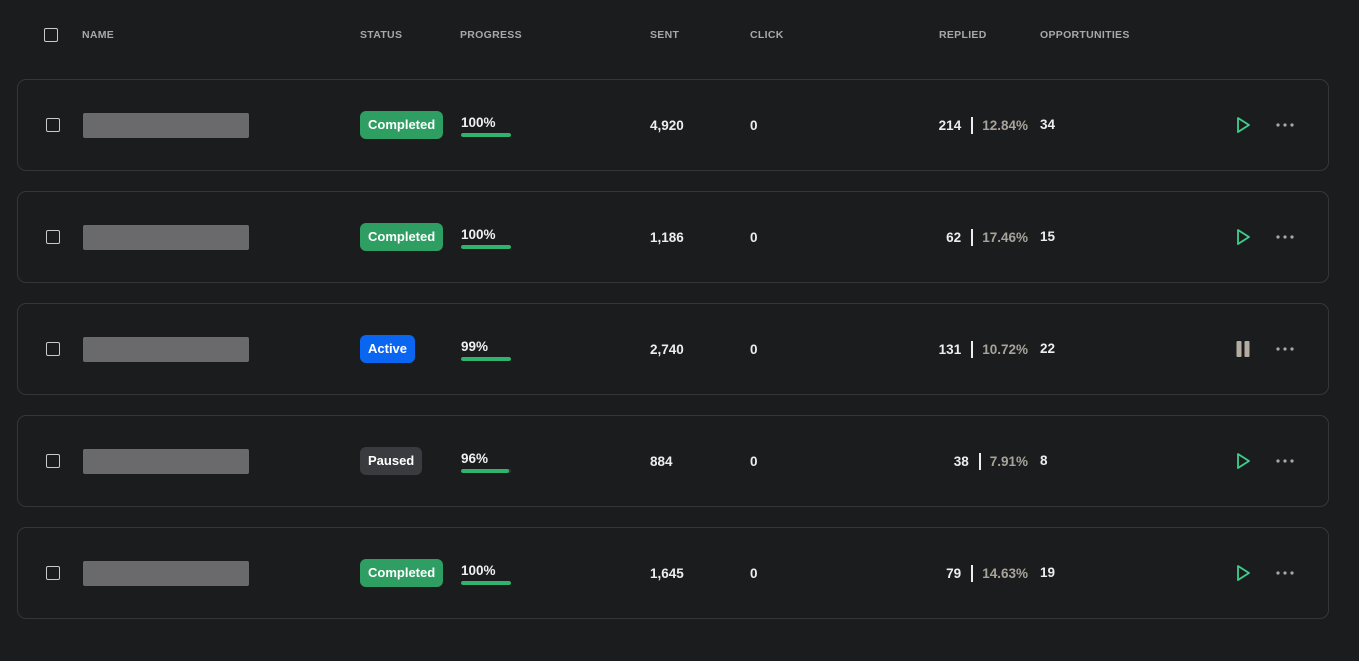 Image resolution: width=1359 pixels, height=661 pixels. I want to click on sent-count: 1,186, so click(667, 237).